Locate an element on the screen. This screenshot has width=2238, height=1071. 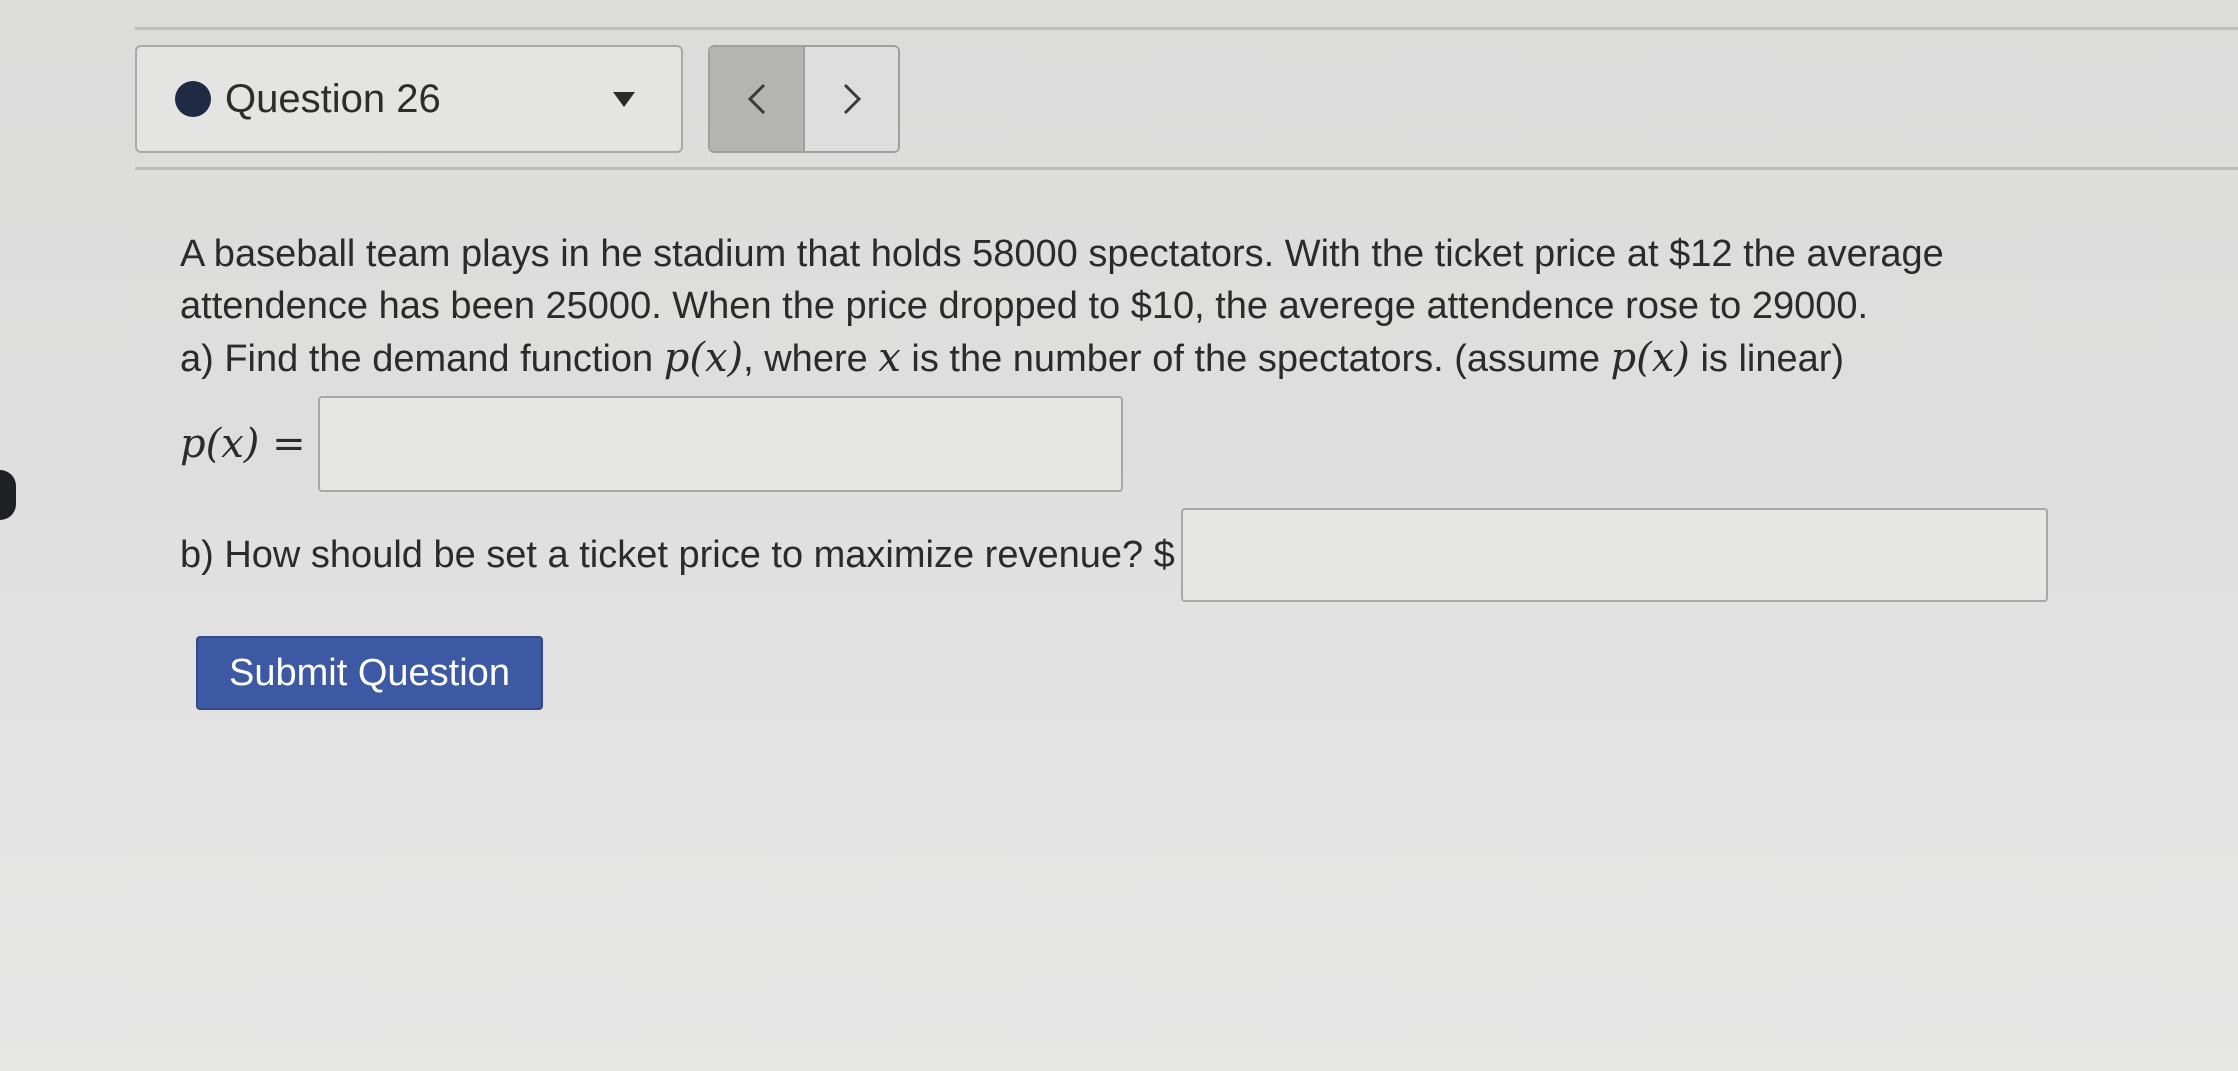
nav-divider is located at coordinates (1186, 168).